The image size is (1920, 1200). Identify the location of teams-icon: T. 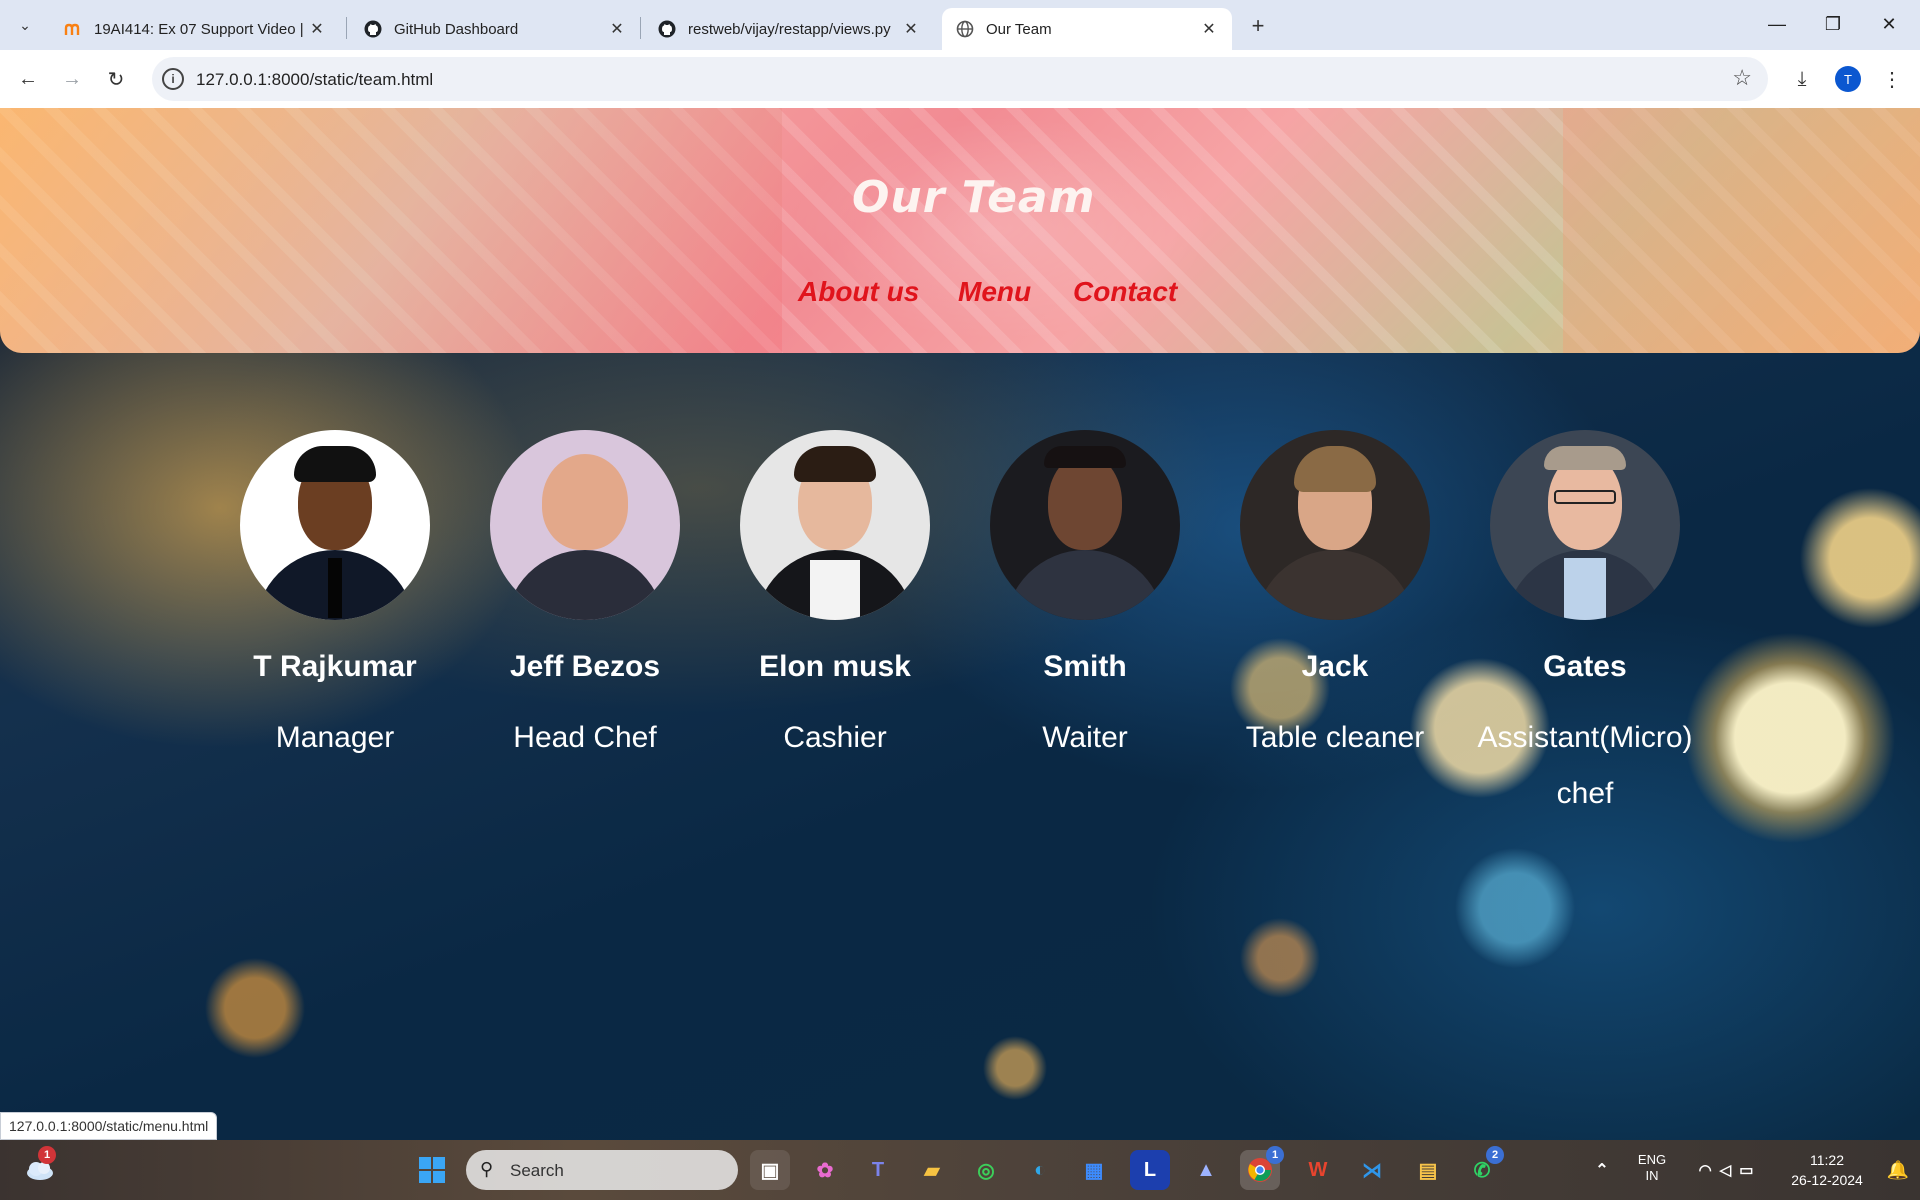
(878, 1170).